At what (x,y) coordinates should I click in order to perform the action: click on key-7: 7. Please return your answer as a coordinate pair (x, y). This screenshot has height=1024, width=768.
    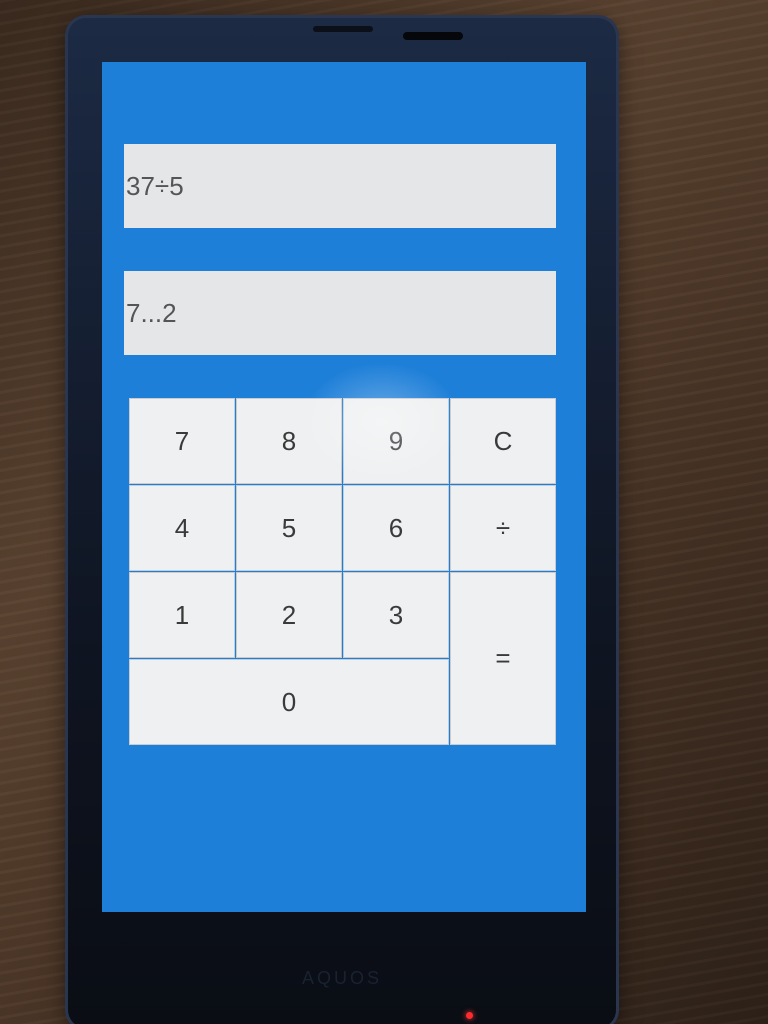
    Looking at the image, I should click on (182, 441).